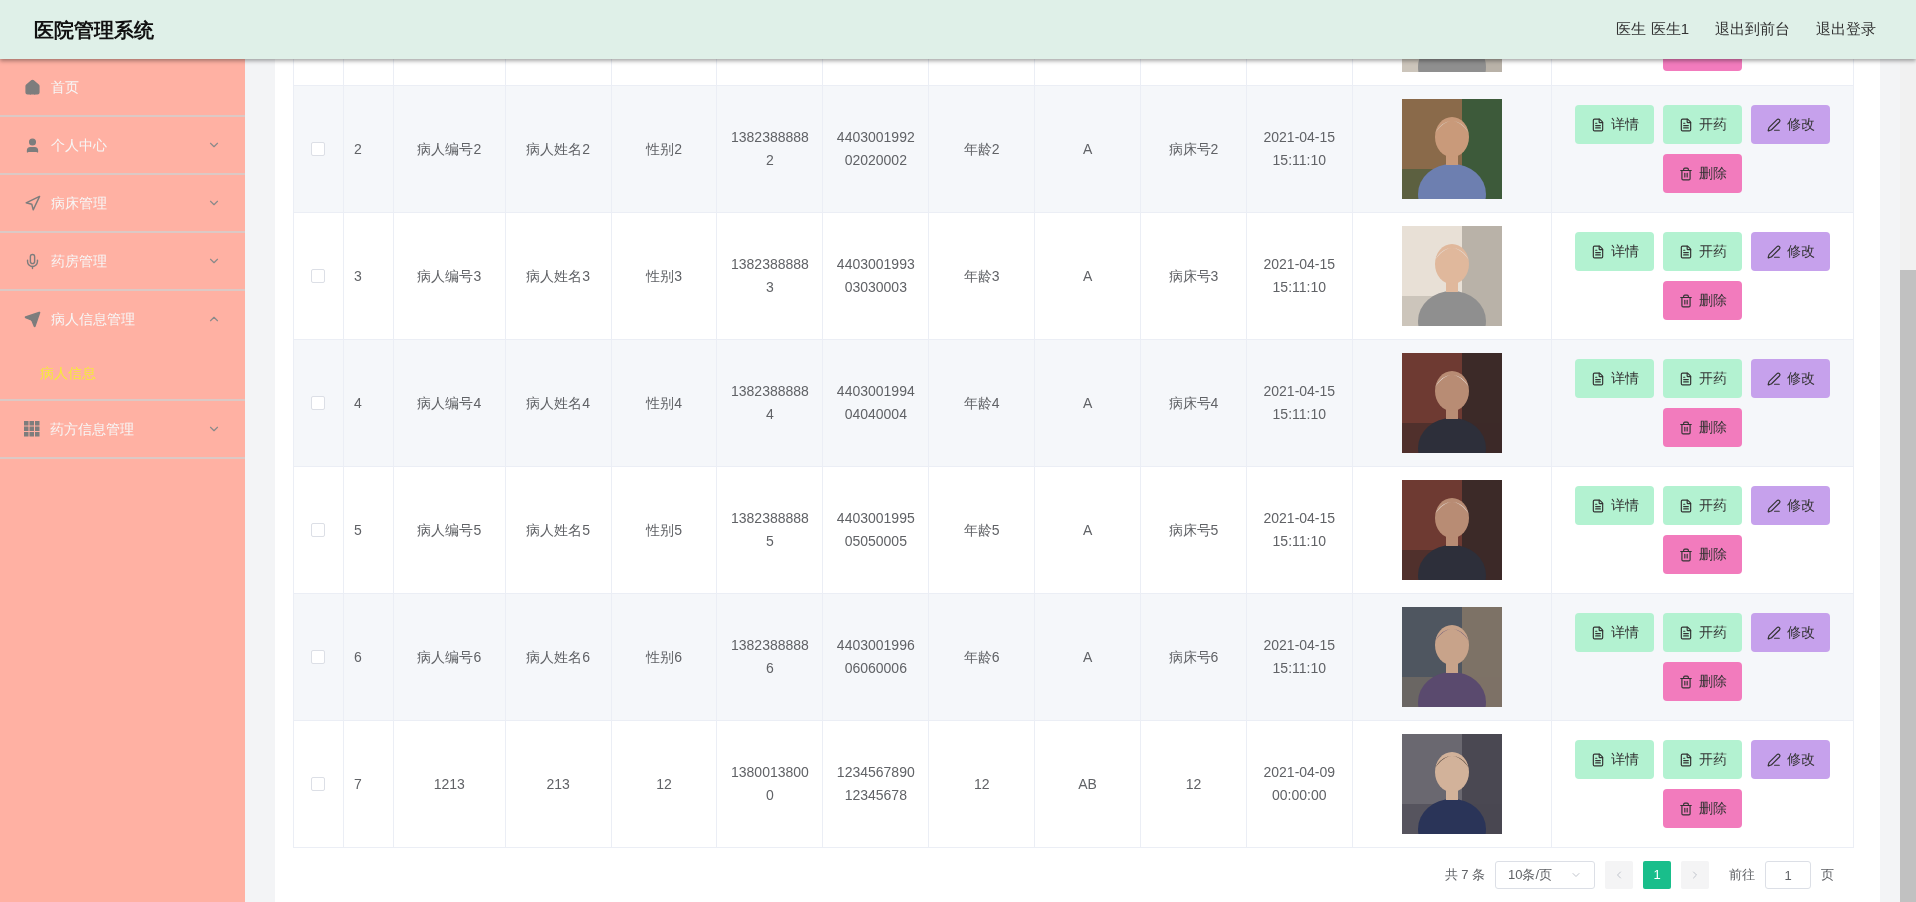  What do you see at coordinates (1827, 875) in the screenshot?
I see `goto-suffix: 页` at bounding box center [1827, 875].